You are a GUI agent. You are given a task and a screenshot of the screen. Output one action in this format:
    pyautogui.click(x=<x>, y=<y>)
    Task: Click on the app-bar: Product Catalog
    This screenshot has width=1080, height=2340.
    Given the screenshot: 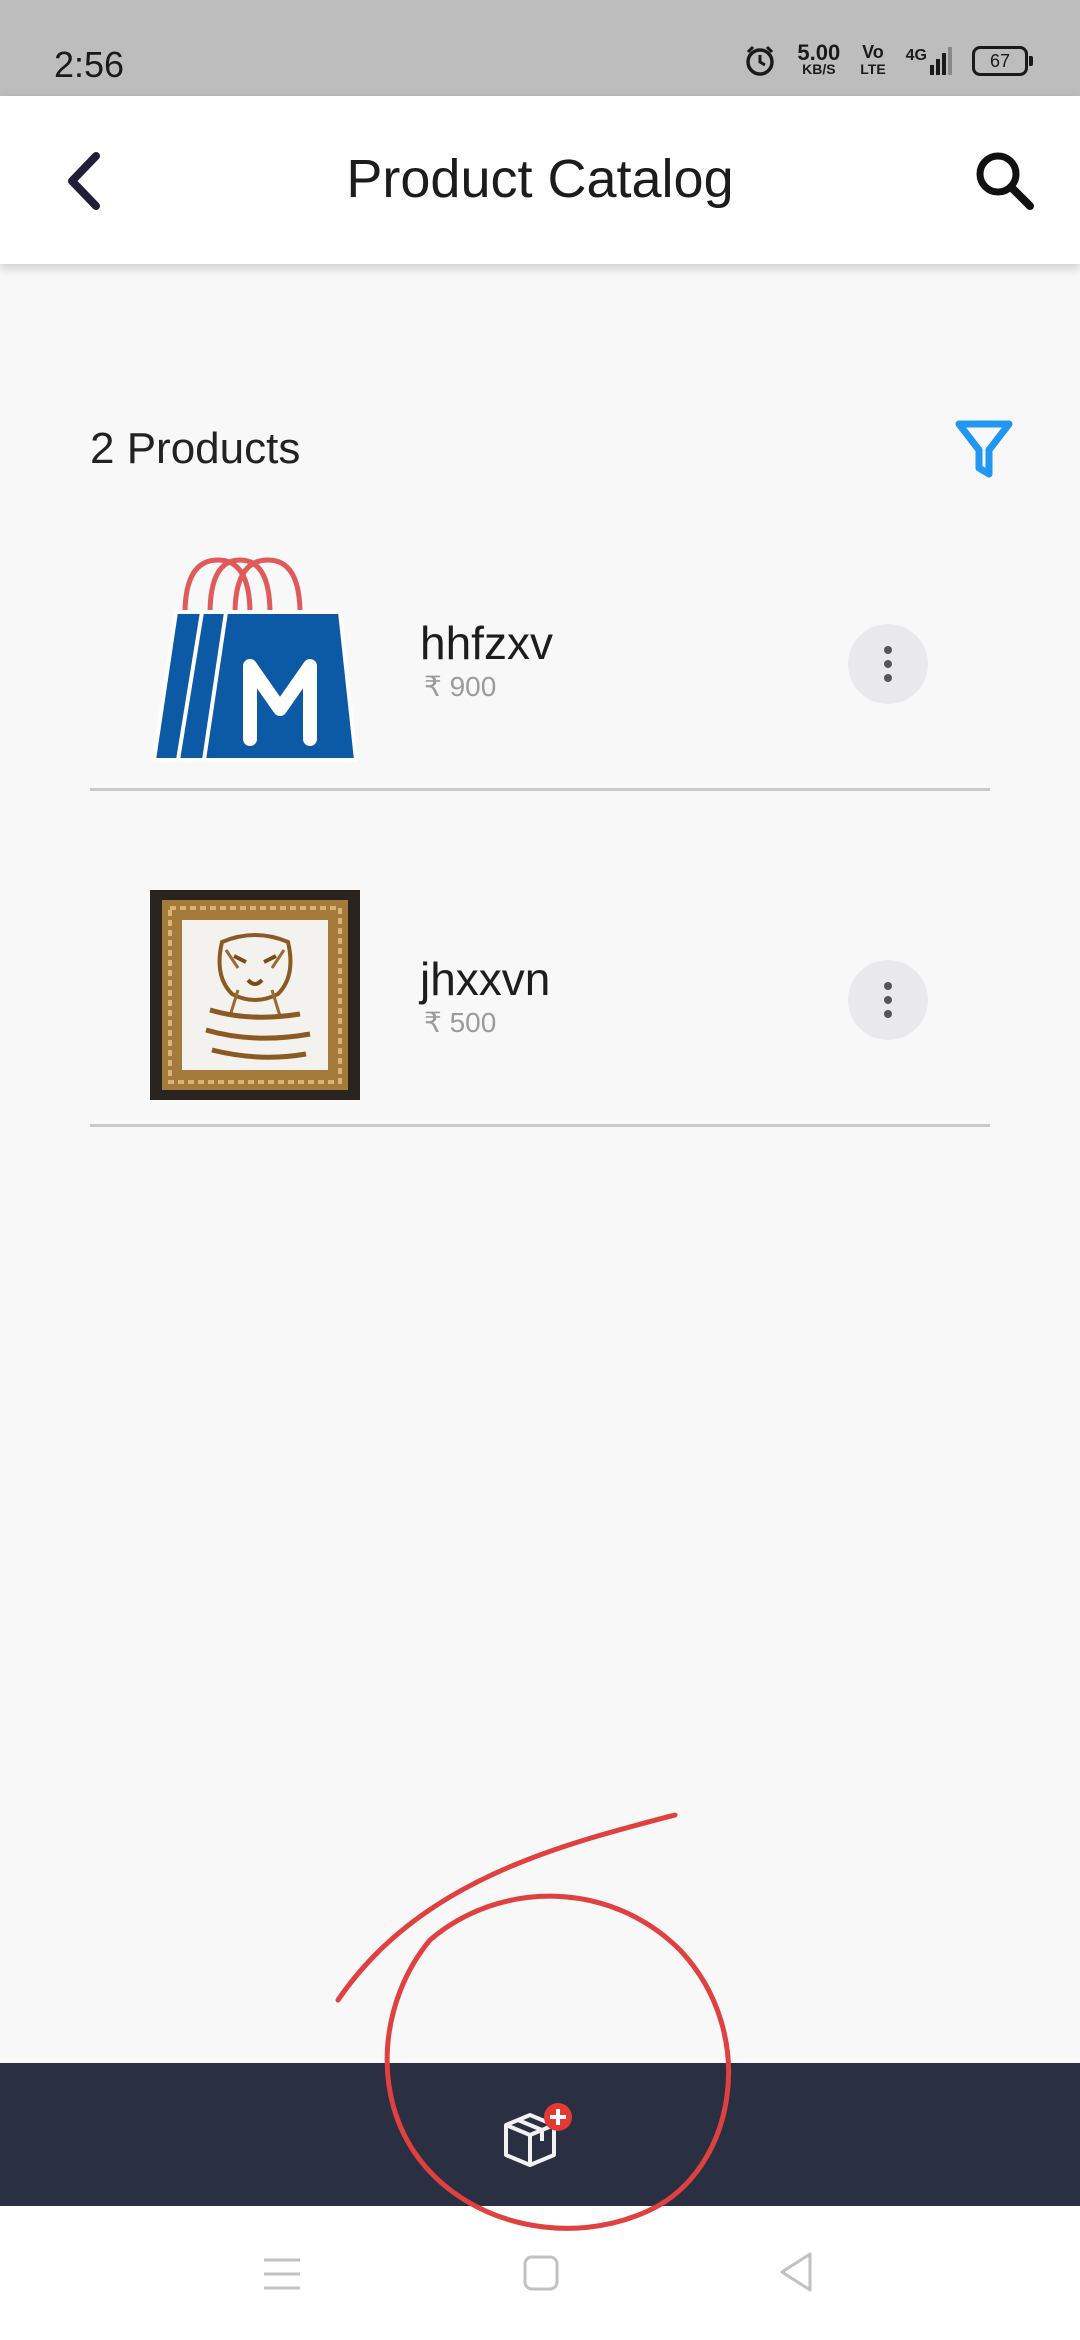 What is the action you would take?
    pyautogui.click(x=540, y=180)
    